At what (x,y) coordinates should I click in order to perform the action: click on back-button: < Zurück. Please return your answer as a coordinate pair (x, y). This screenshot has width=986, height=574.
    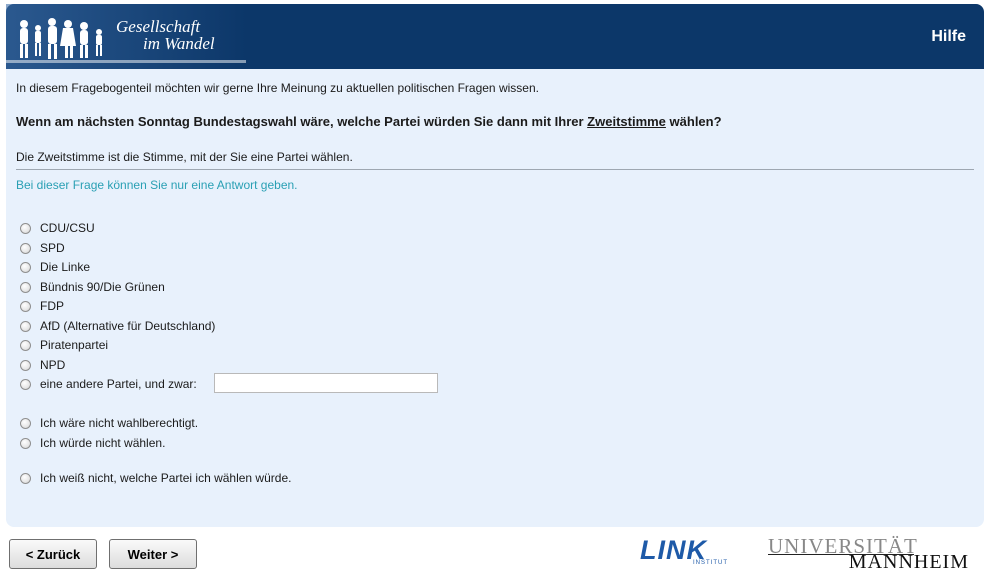
    Looking at the image, I should click on (53, 554).